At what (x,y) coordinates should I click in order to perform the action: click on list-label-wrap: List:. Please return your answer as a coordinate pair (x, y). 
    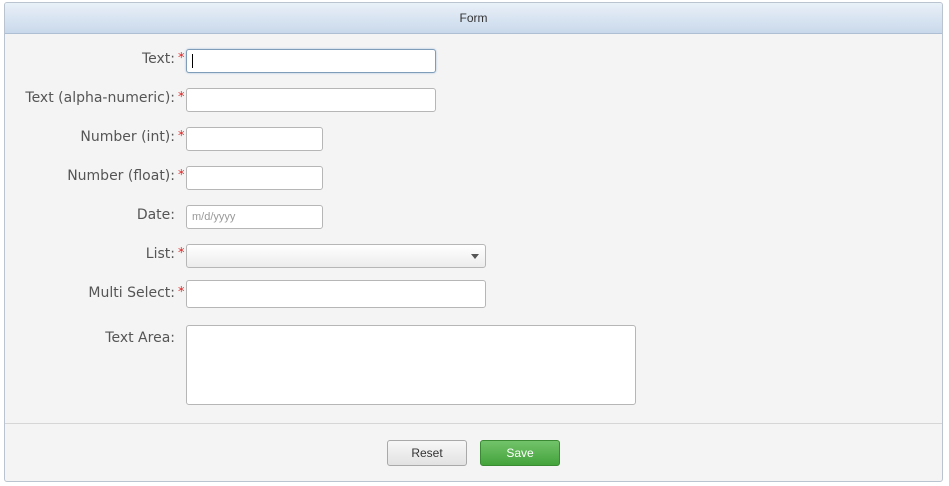
    Looking at the image, I should click on (90, 255).